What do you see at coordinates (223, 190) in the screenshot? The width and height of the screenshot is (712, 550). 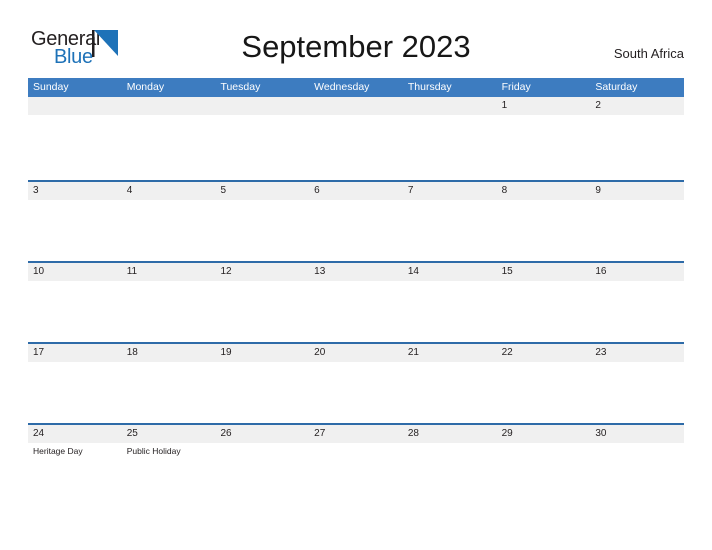 I see `day-number: 5` at bounding box center [223, 190].